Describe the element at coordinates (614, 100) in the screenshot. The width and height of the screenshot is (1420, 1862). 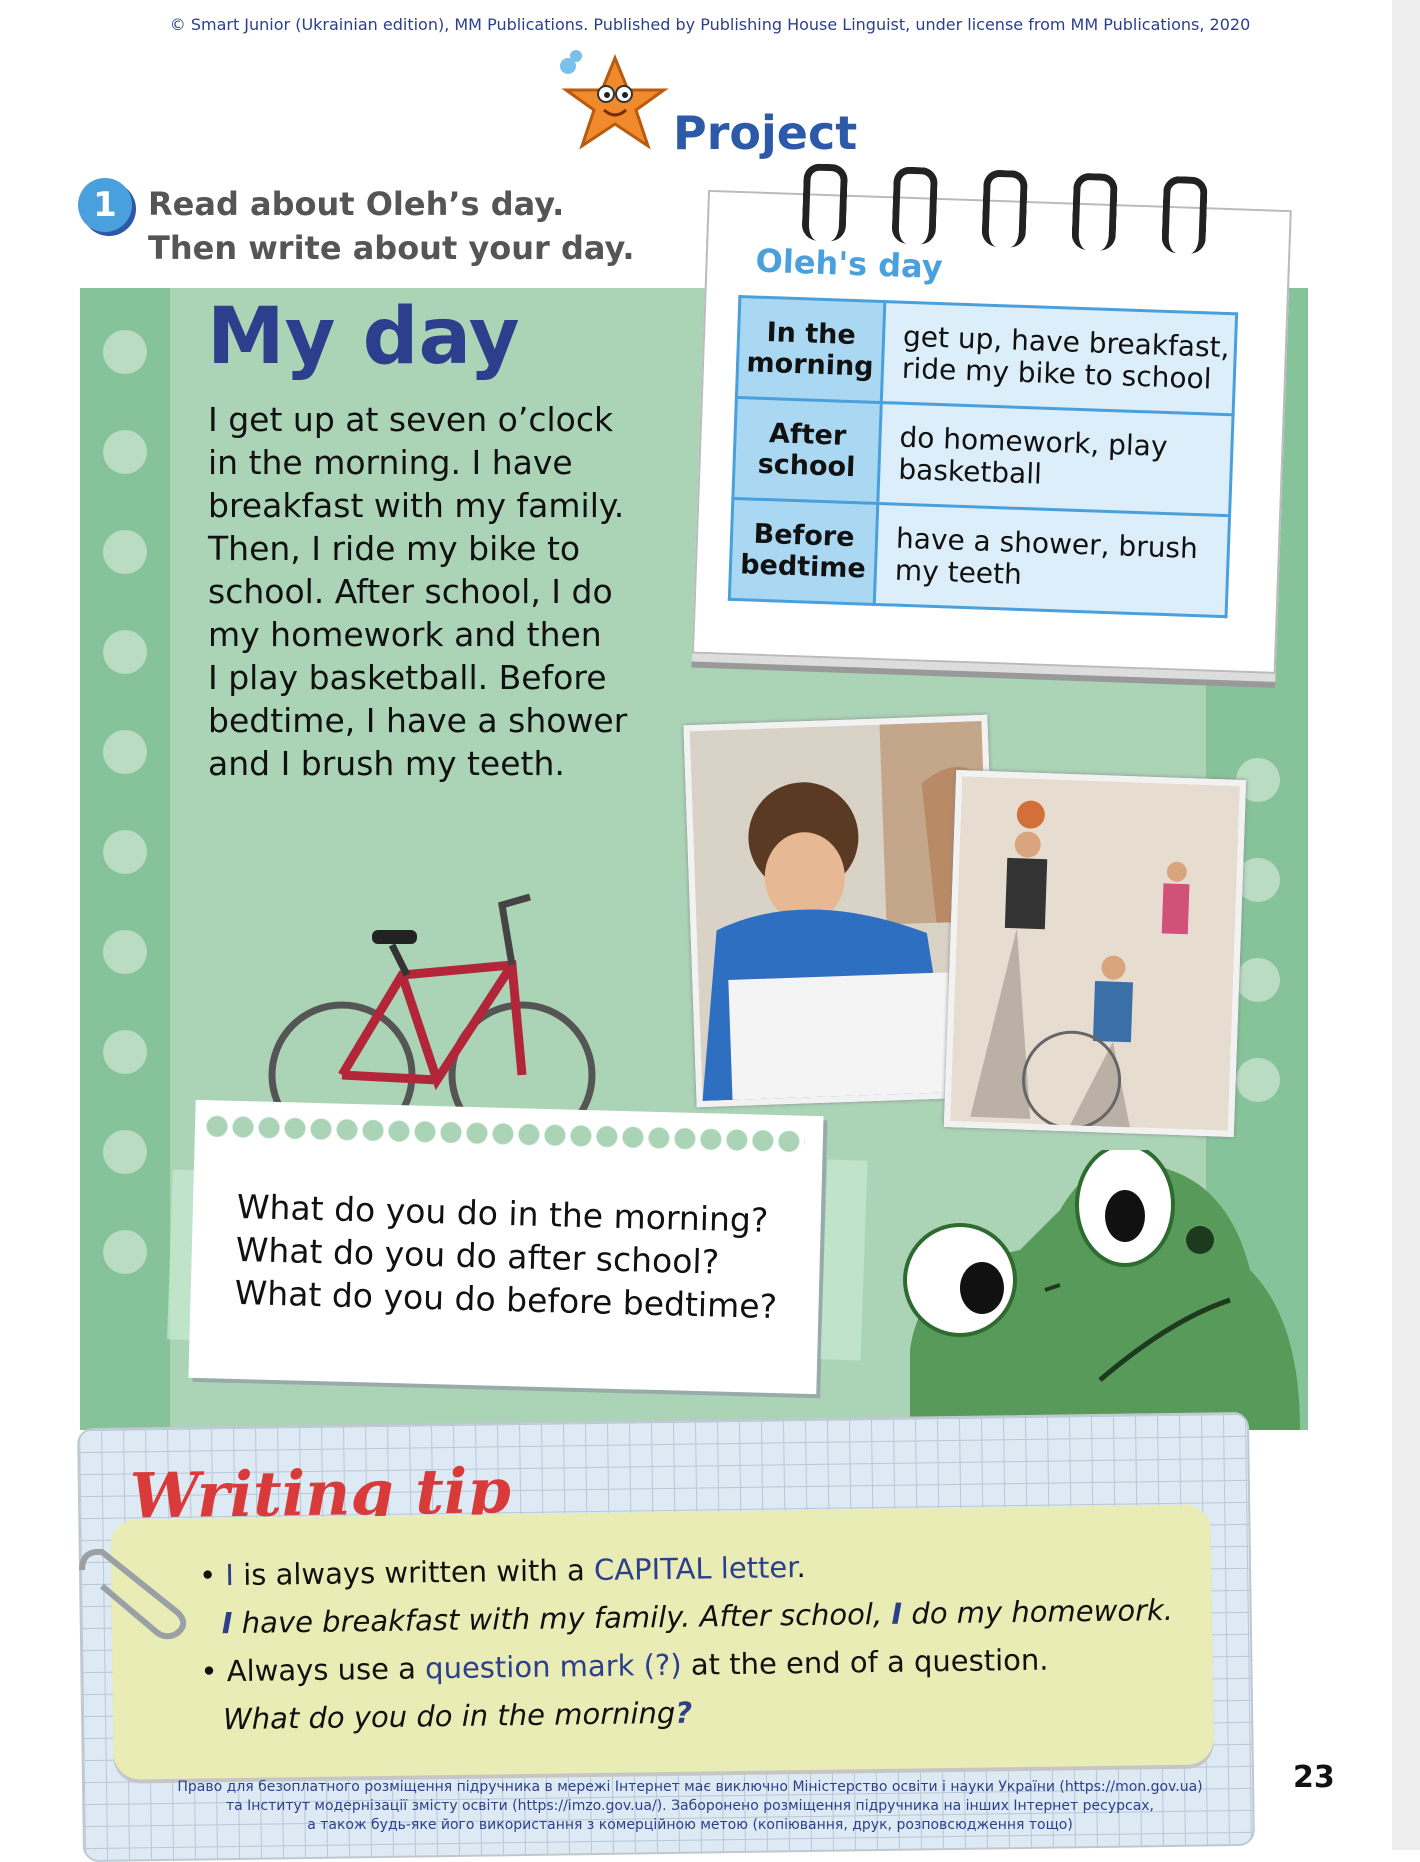
I see `starfish-icon` at that location.